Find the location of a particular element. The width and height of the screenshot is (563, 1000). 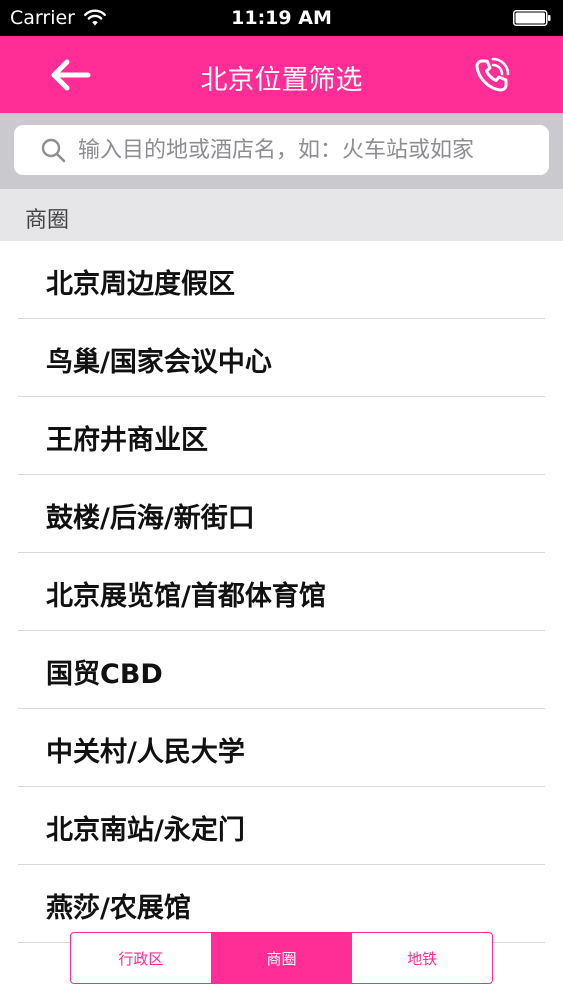

status-bar: Carrier 11:19 AM is located at coordinates (281, 18).